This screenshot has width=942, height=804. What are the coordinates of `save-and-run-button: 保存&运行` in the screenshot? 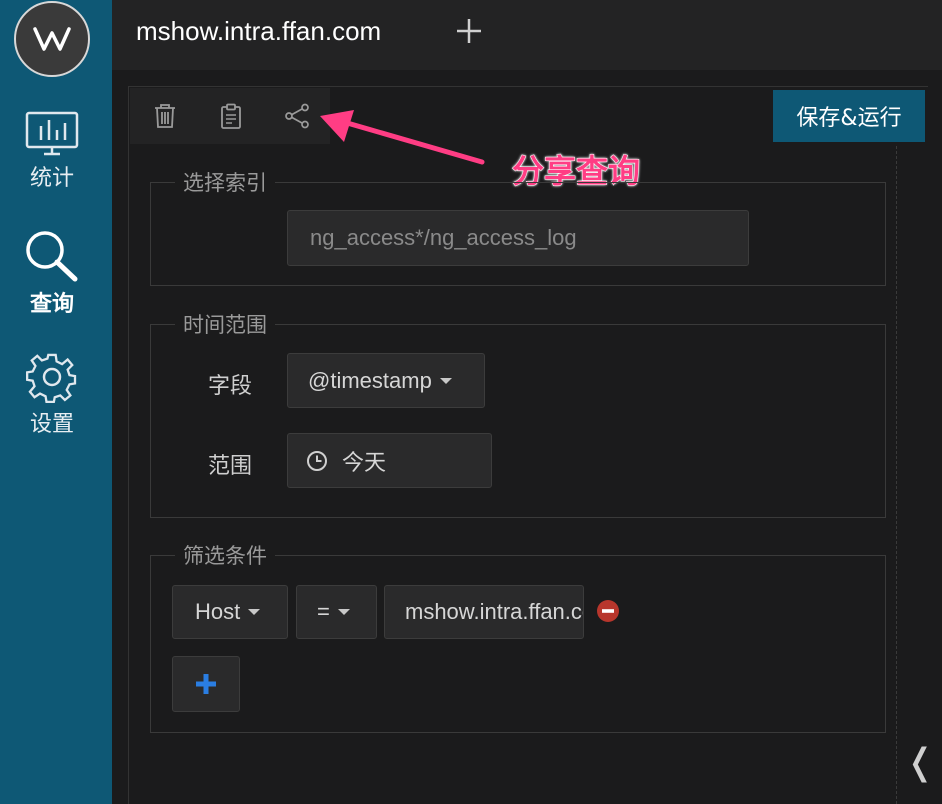 It's located at (849, 116).